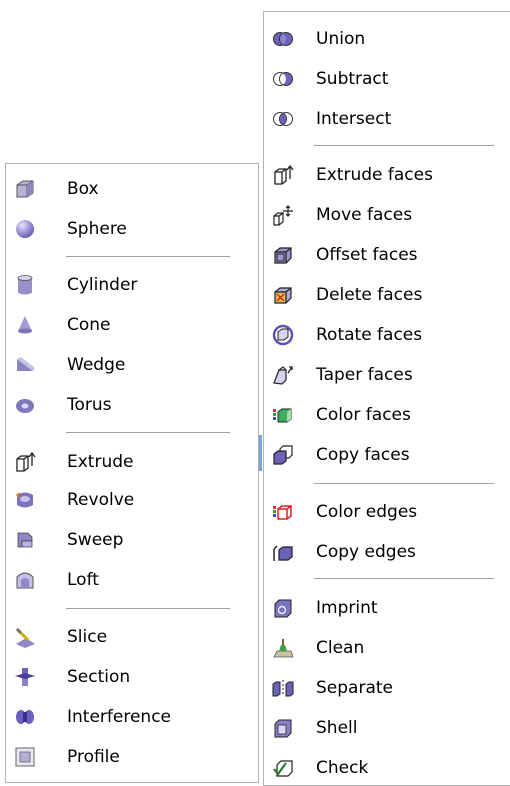 The height and width of the screenshot is (786, 510). I want to click on menu-item-label: Revolve, so click(101, 500).